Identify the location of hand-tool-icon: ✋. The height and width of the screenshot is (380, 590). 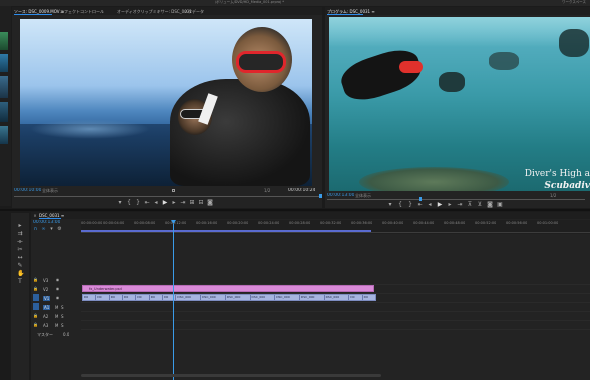
(20, 274).